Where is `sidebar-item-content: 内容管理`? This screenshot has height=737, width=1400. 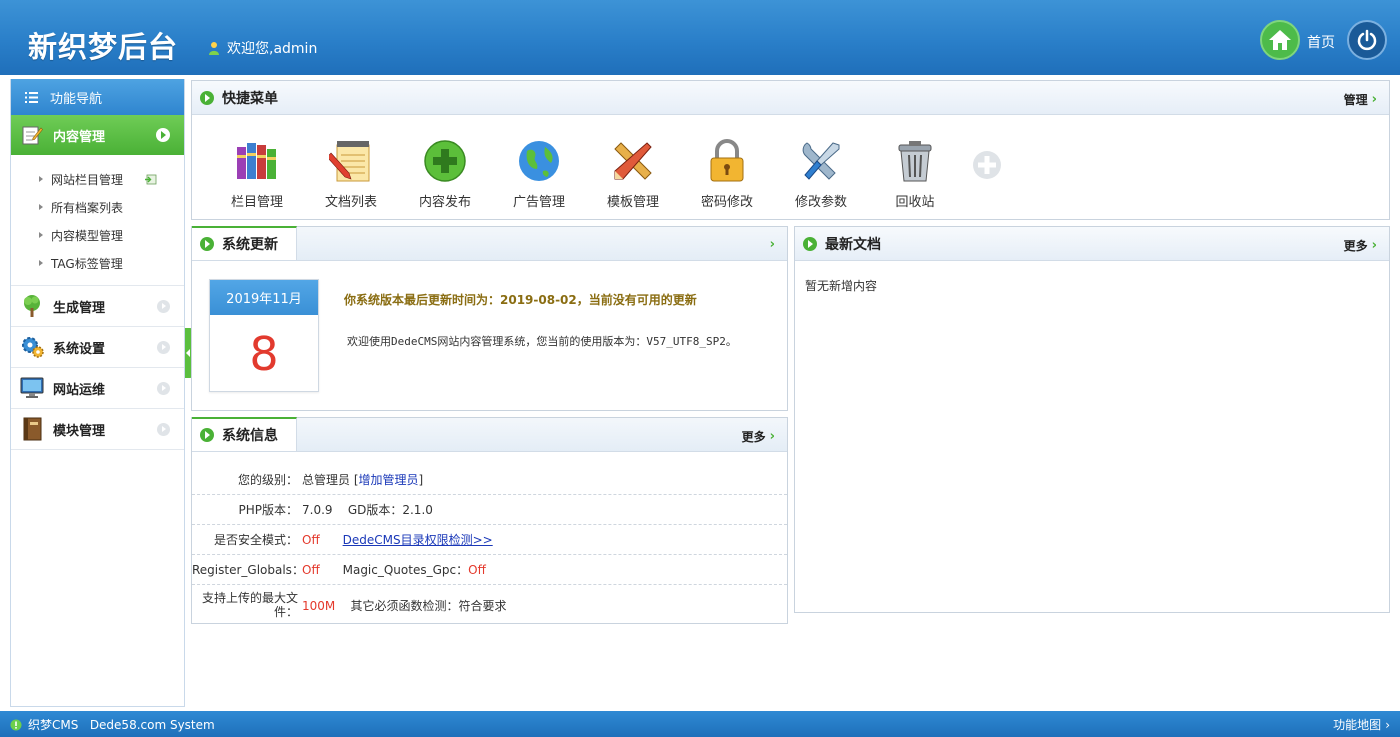
sidebar-item-content: 内容管理 is located at coordinates (97, 135).